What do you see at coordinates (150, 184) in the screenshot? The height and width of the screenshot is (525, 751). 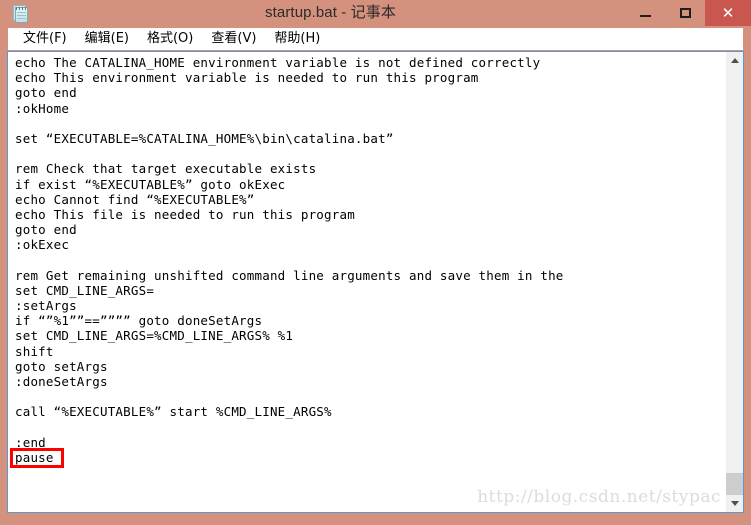 I see `code-line: if exist “%EXECUTABLE%” goto okExec` at bounding box center [150, 184].